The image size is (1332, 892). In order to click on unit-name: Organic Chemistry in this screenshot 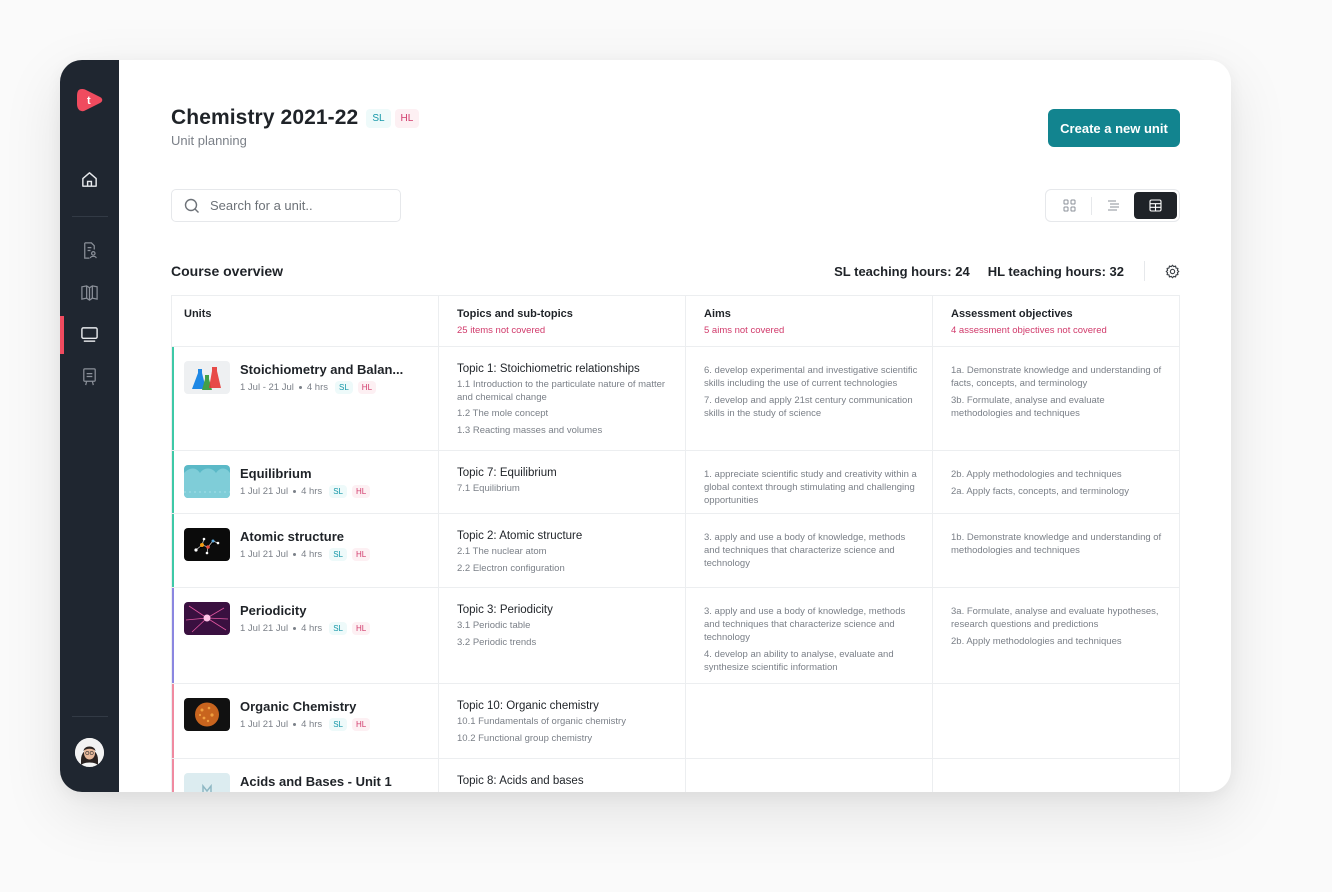, I will do `click(305, 706)`.